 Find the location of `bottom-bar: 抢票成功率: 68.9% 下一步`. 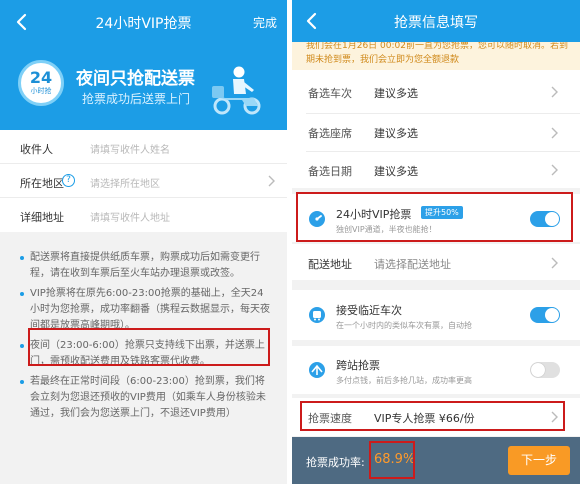

bottom-bar: 抢票成功率: 68.9% 下一步 is located at coordinates (436, 460).